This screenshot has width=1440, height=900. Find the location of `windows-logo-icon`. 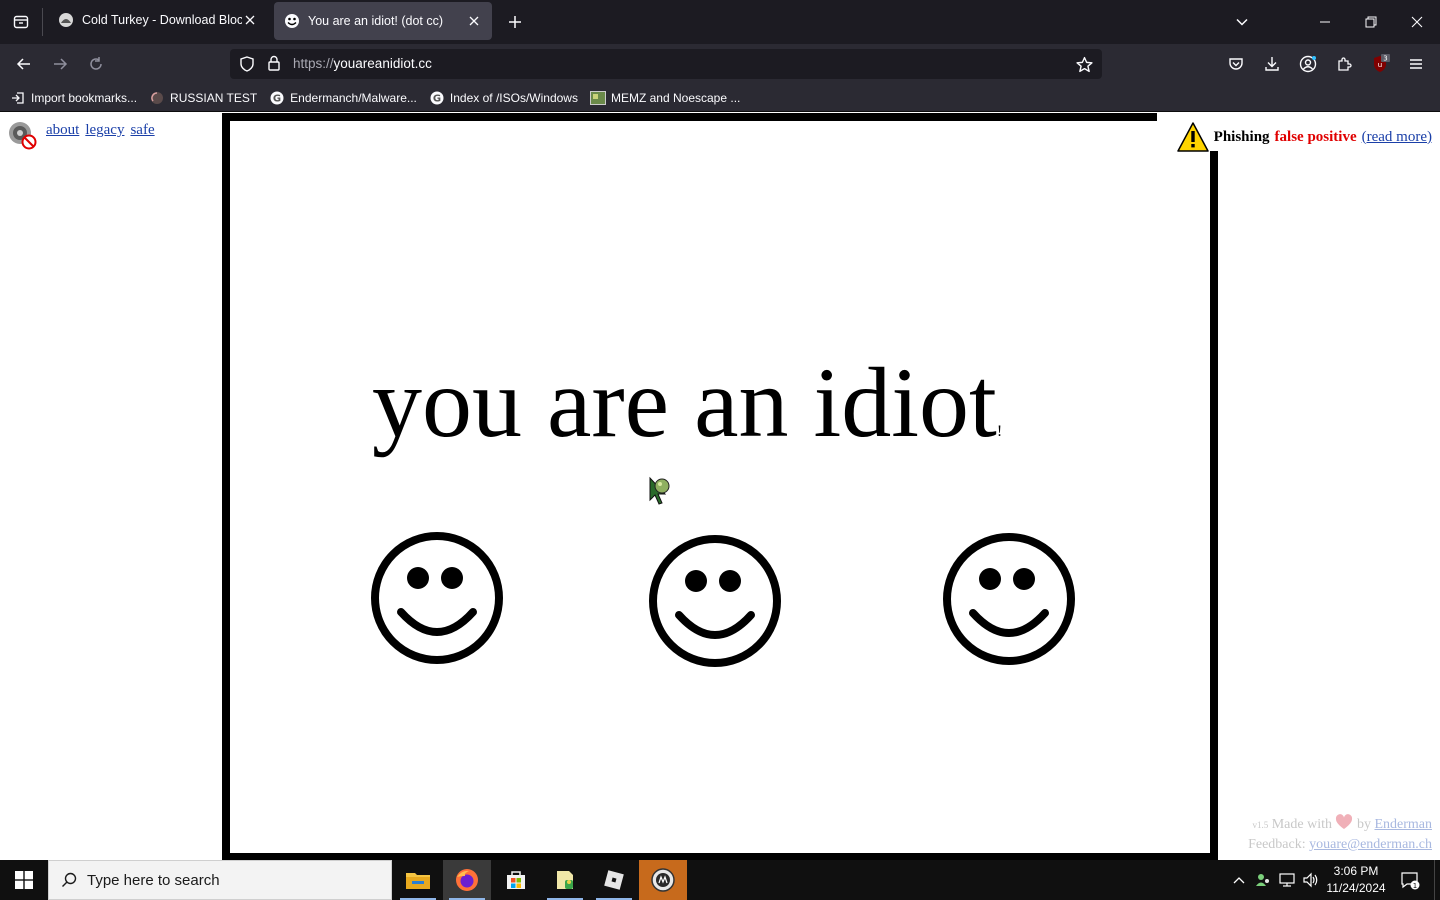

windows-logo-icon is located at coordinates (24, 880).